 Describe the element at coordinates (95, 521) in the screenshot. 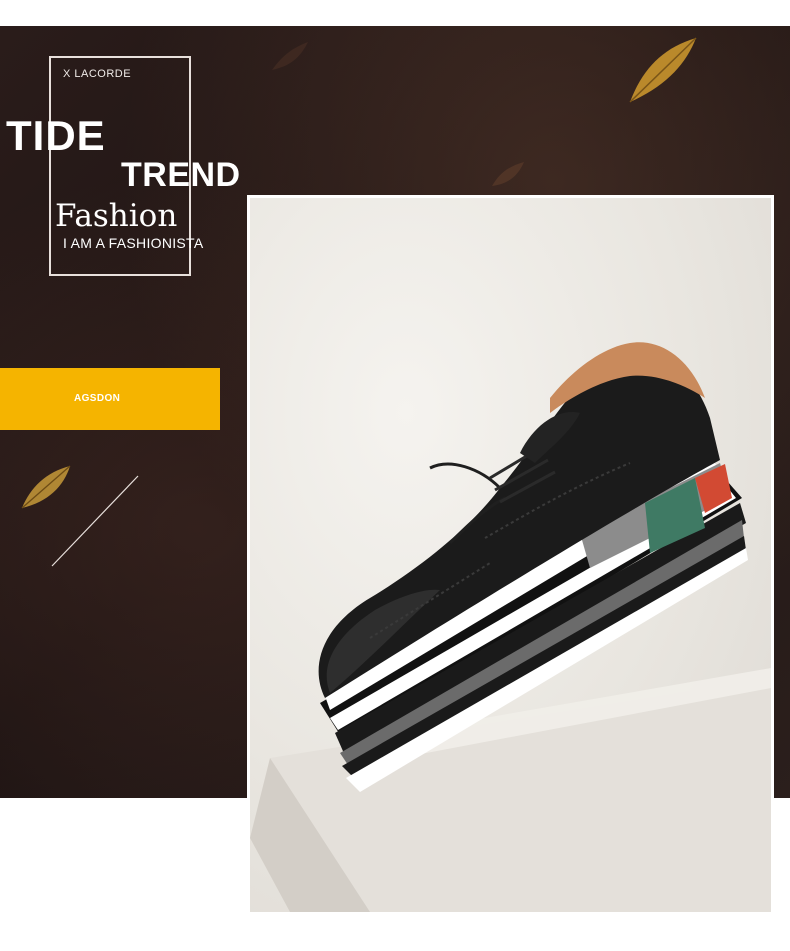

I see `diagonal-line-icon` at that location.